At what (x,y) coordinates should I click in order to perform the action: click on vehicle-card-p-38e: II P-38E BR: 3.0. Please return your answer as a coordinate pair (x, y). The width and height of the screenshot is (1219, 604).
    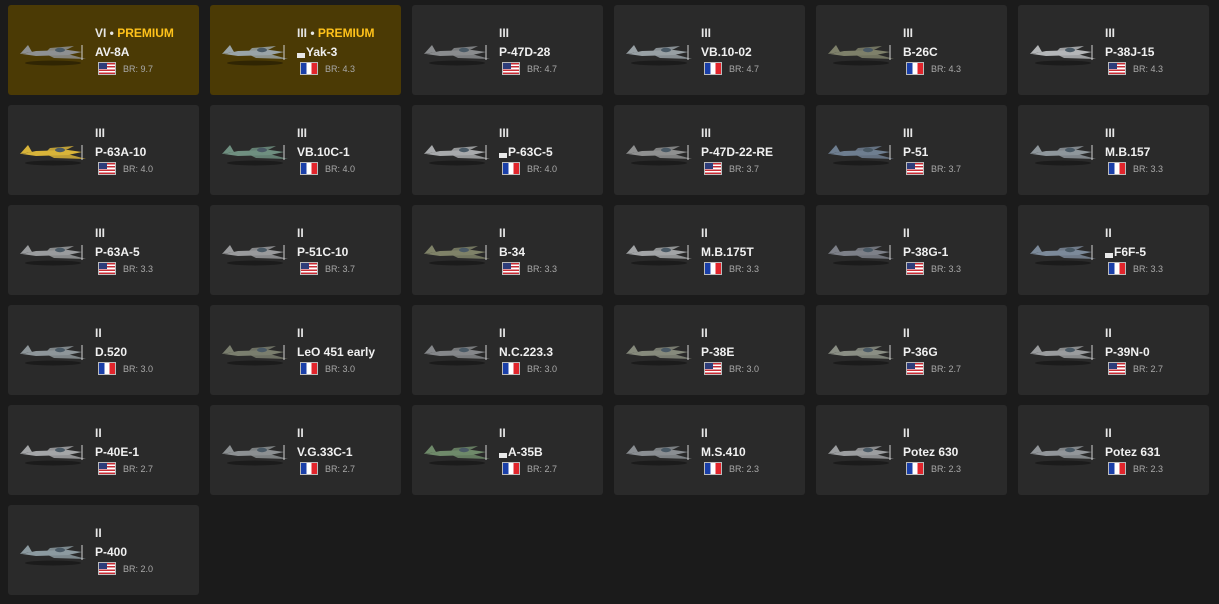
    Looking at the image, I should click on (709, 350).